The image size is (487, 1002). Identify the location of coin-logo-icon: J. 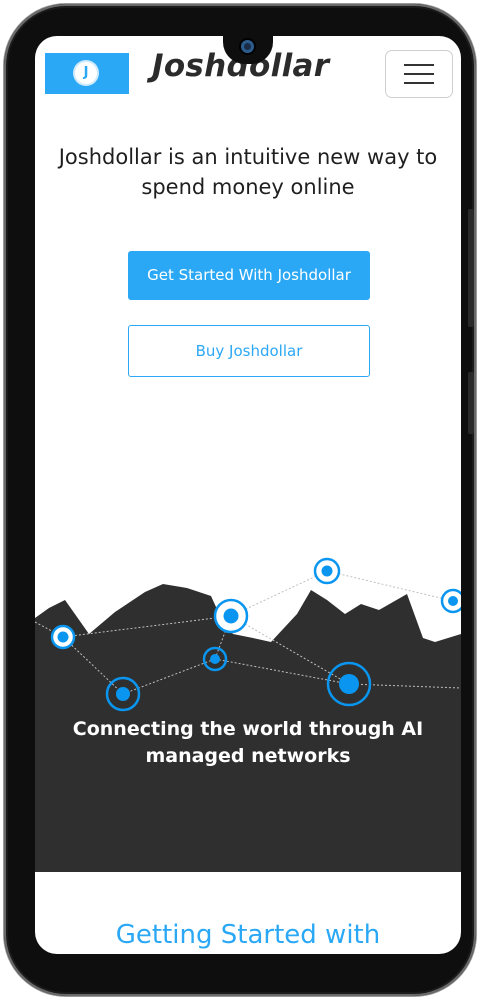
(86, 73).